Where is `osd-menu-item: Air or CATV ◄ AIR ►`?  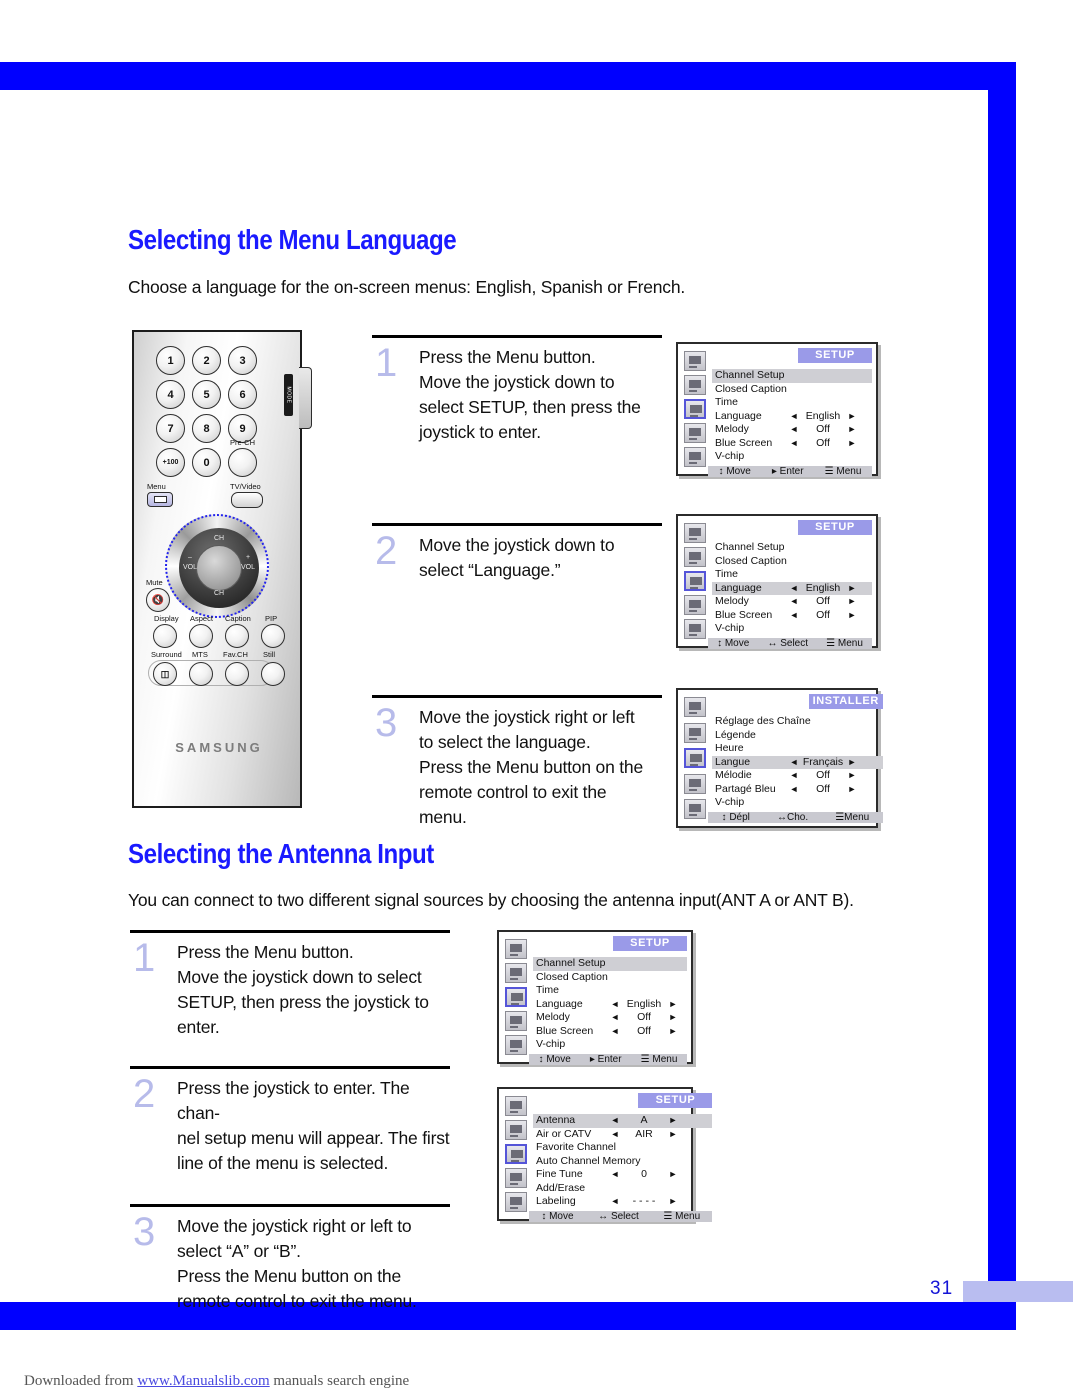 osd-menu-item: Air or CATV ◄ AIR ► is located at coordinates (622, 1135).